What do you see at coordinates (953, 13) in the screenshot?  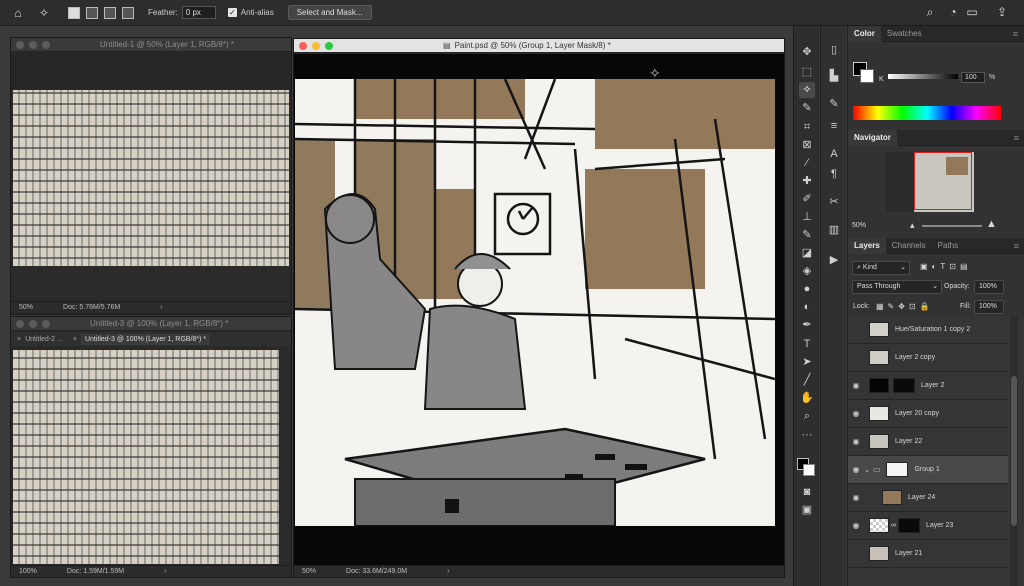 I see `learn-icon: ◔` at bounding box center [953, 13].